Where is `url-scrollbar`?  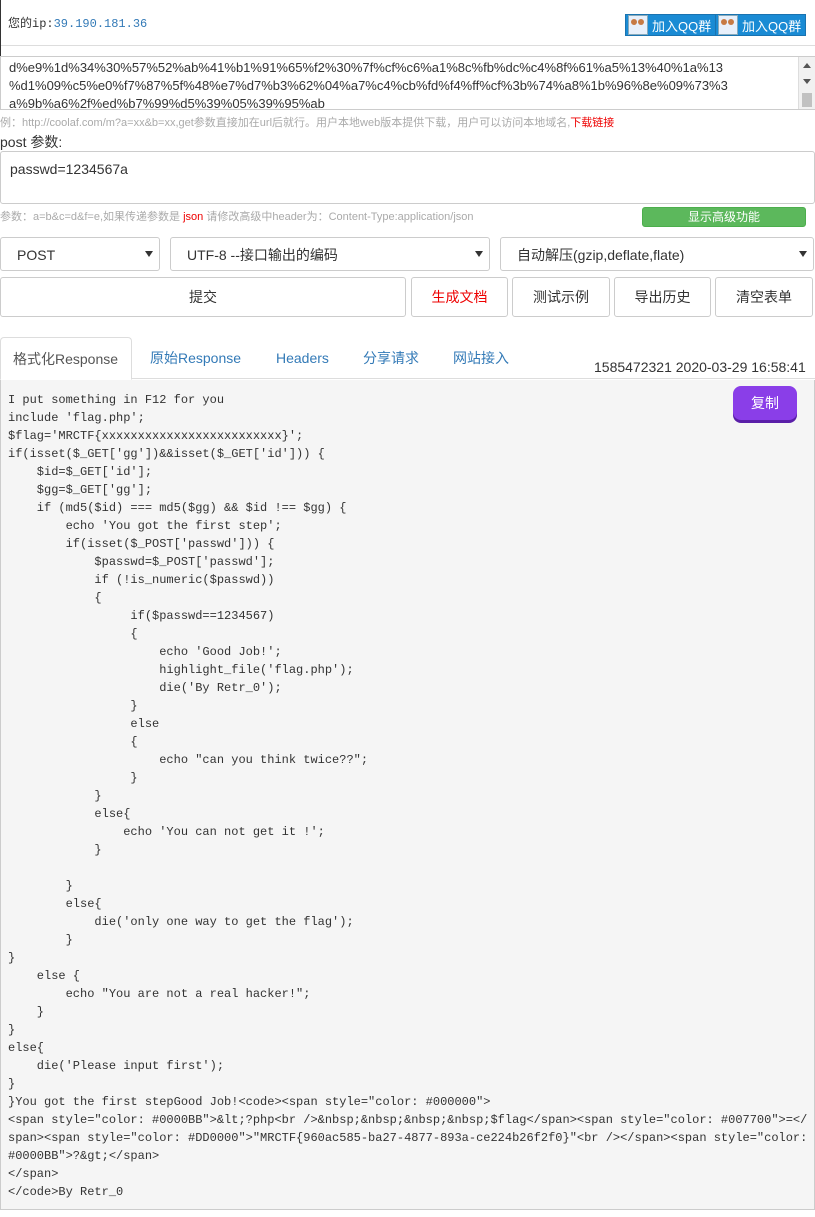
url-scrollbar is located at coordinates (806, 83).